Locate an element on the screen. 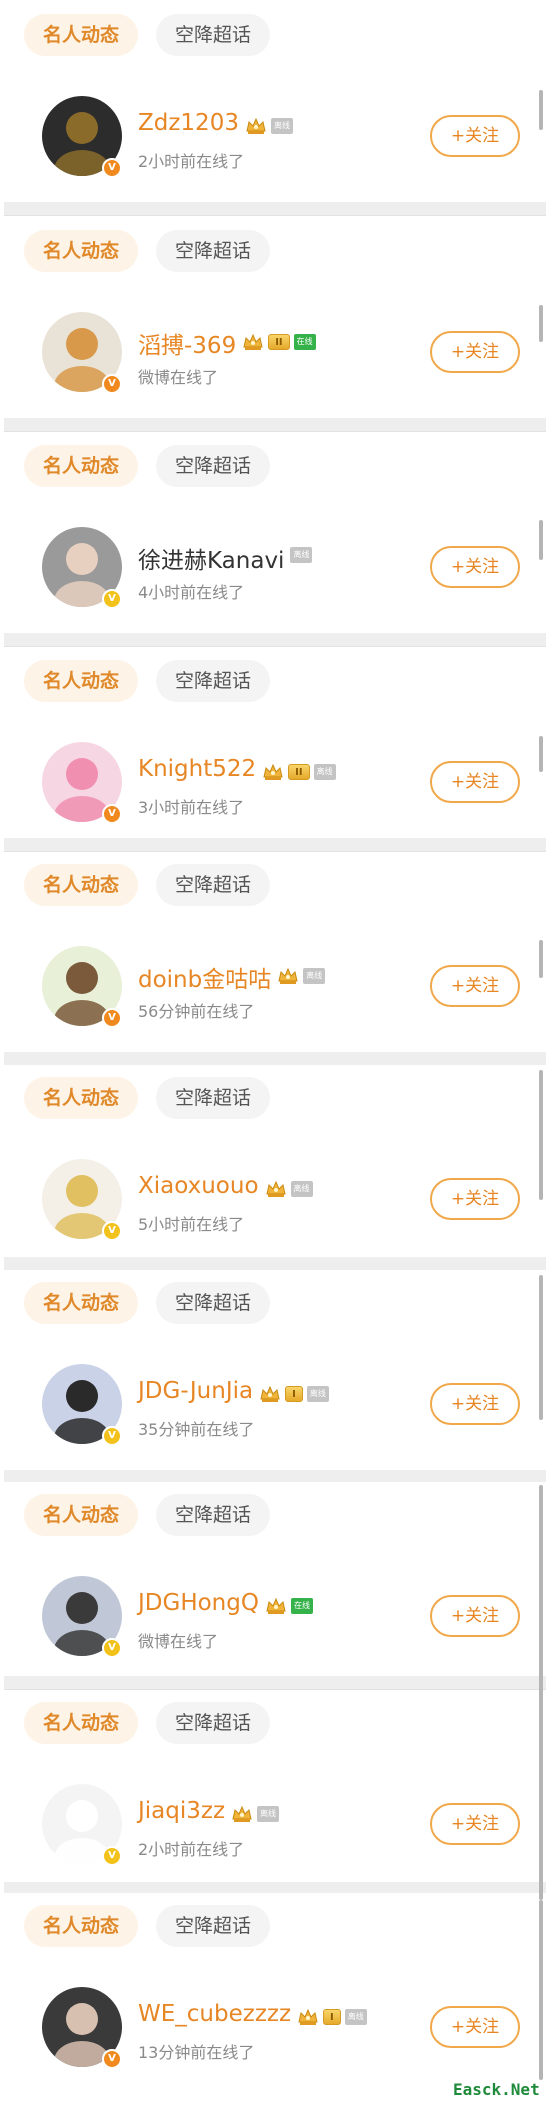 The image size is (550, 2107). user-badges: 在线 is located at coordinates (289, 1606).